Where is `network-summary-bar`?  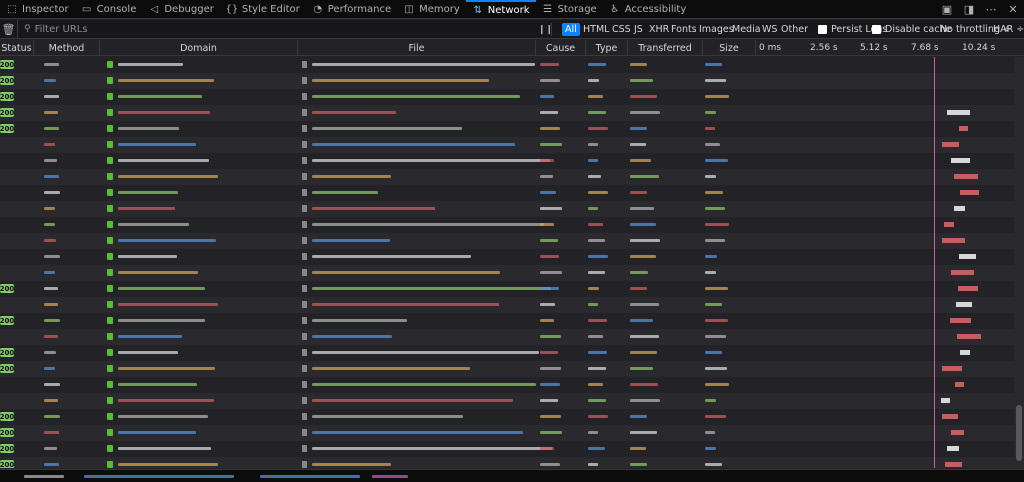
network-summary-bar is located at coordinates (512, 475).